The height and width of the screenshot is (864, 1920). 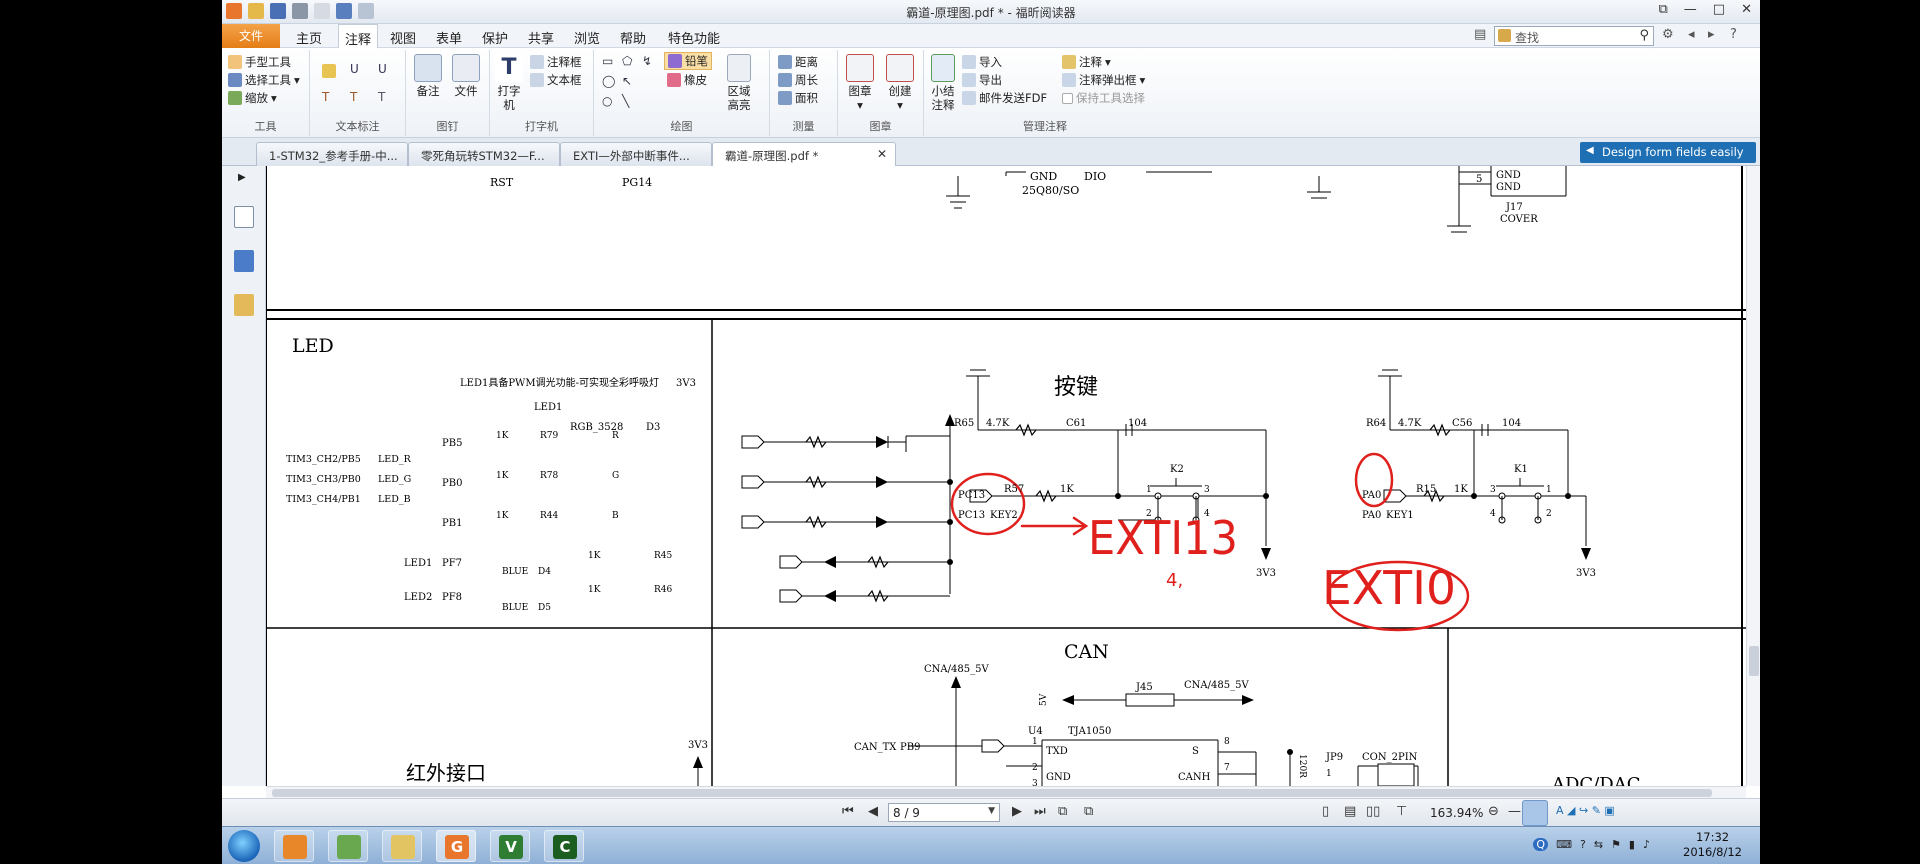 I want to click on single-page-icon: ▯, so click(x=1325, y=811).